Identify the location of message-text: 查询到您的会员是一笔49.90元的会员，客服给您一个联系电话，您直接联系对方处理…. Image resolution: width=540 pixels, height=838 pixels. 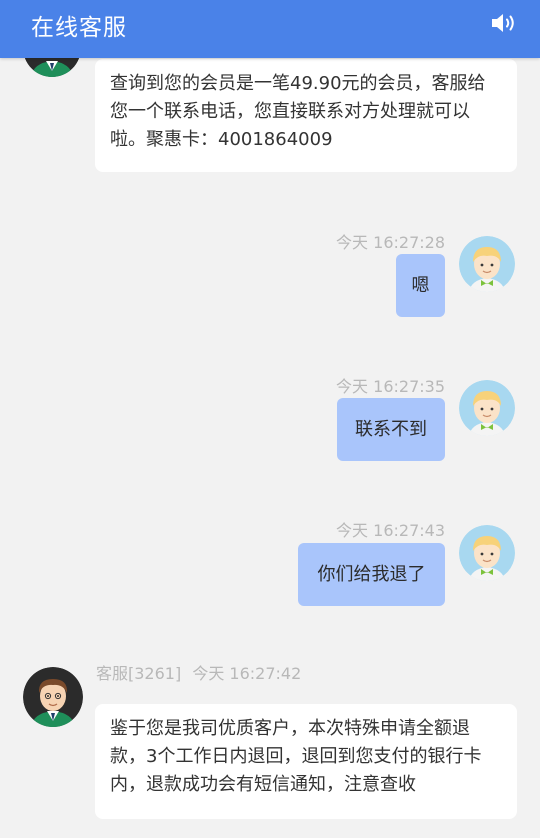
(298, 111).